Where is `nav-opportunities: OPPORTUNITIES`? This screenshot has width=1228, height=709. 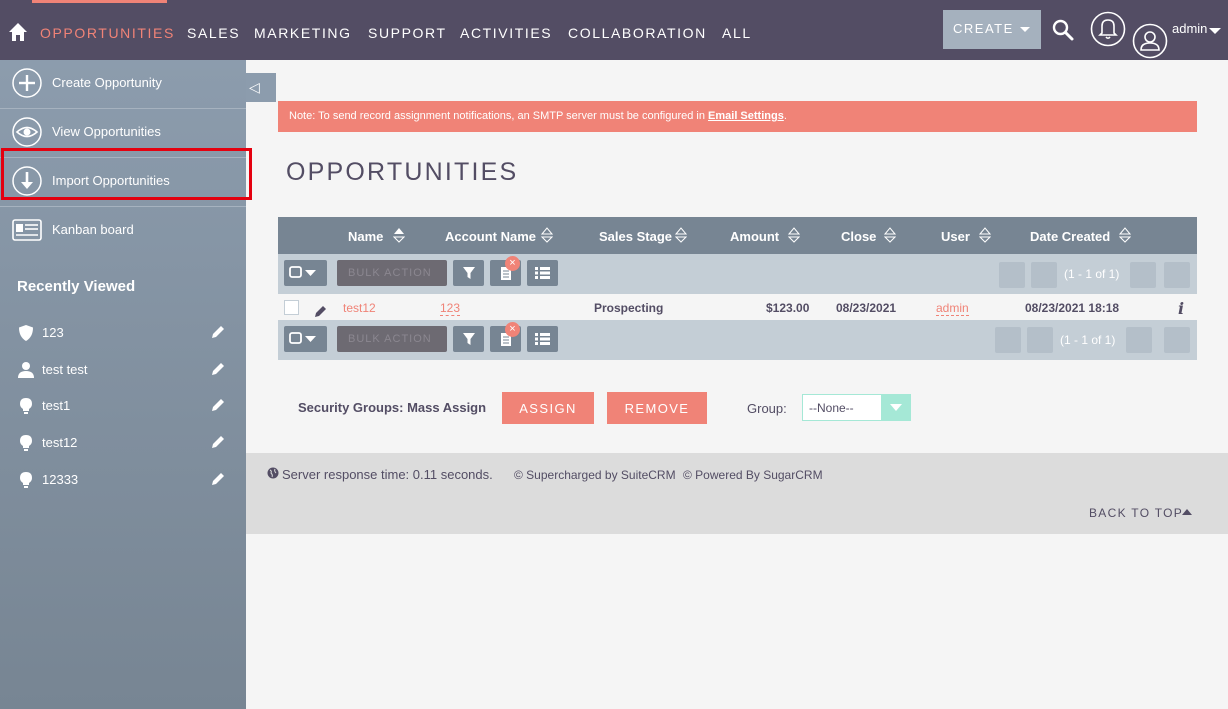
nav-opportunities: OPPORTUNITIES is located at coordinates (107, 33).